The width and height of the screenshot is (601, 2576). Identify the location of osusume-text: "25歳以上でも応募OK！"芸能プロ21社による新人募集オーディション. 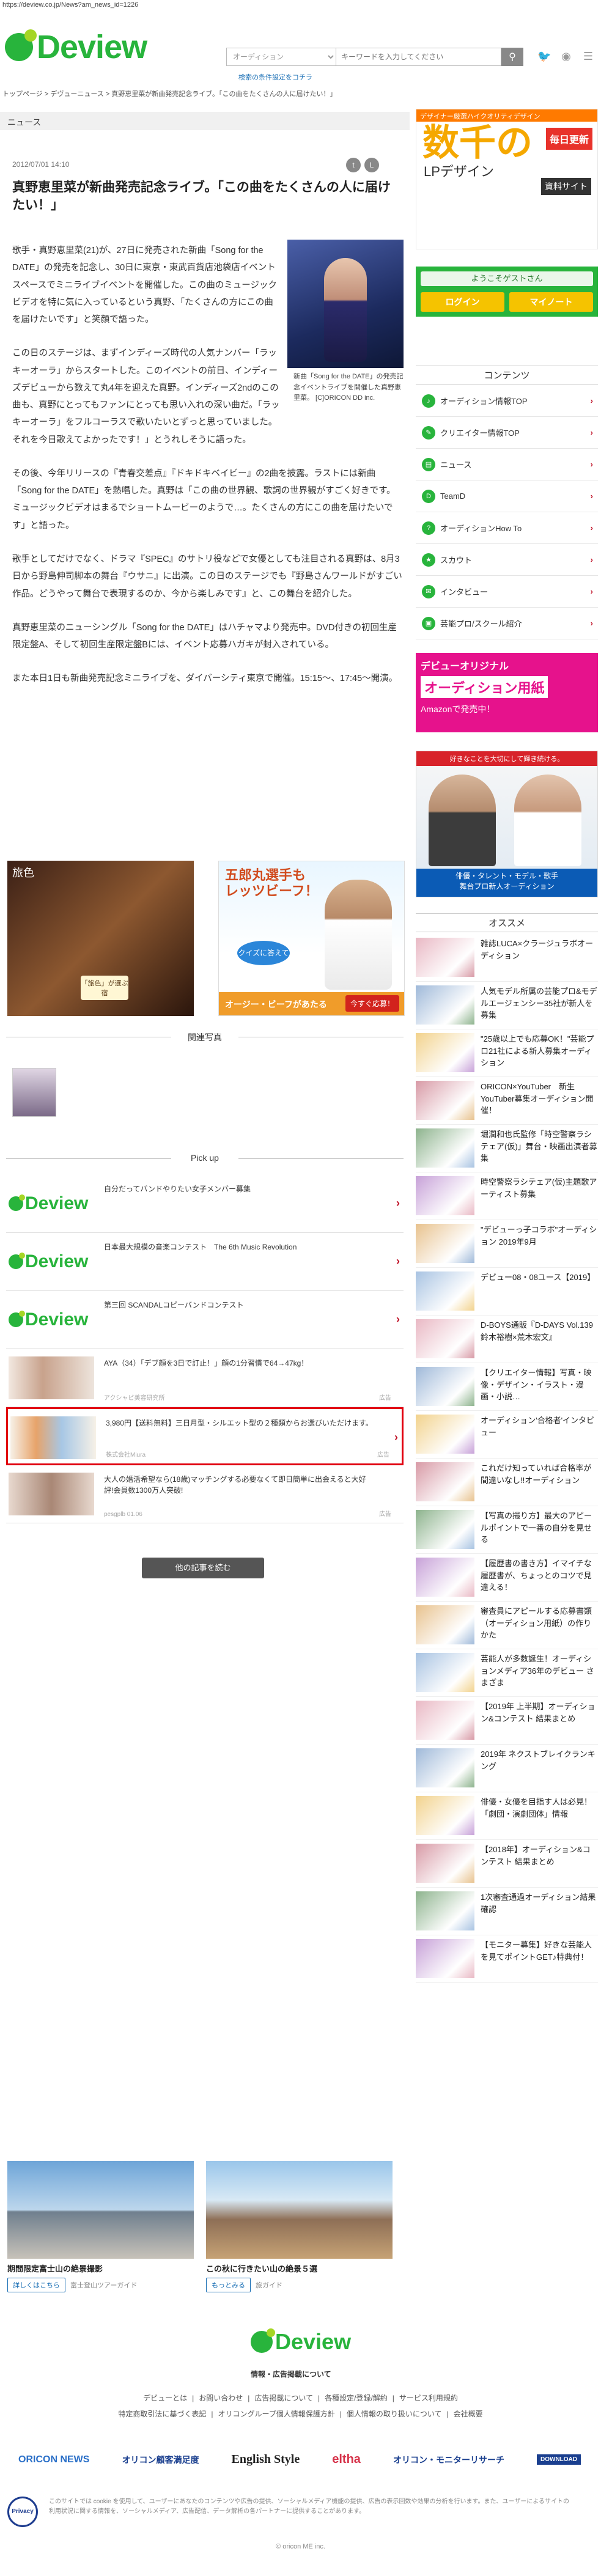
(537, 1050).